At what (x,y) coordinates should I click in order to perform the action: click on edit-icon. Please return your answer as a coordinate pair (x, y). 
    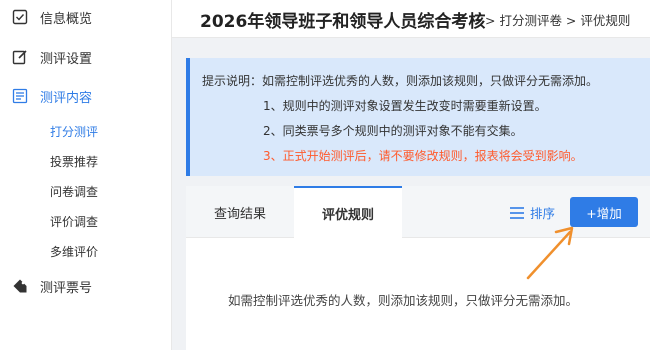
    Looking at the image, I should click on (20, 57).